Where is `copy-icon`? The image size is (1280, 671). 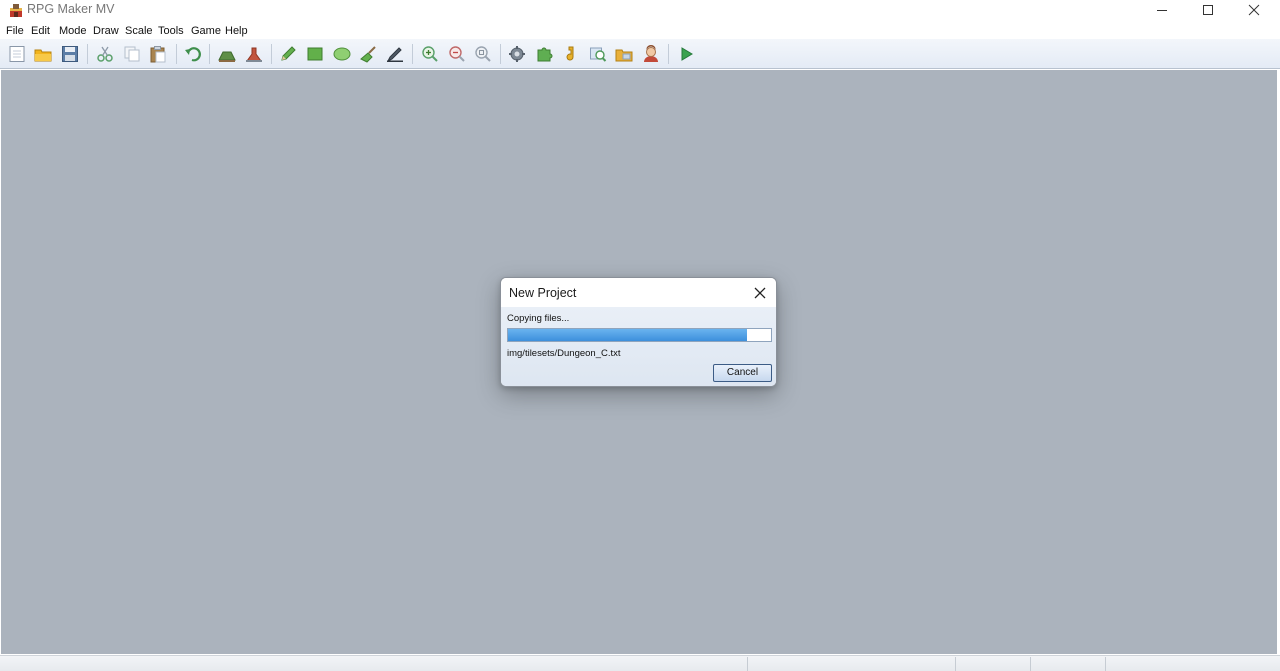
copy-icon is located at coordinates (132, 54).